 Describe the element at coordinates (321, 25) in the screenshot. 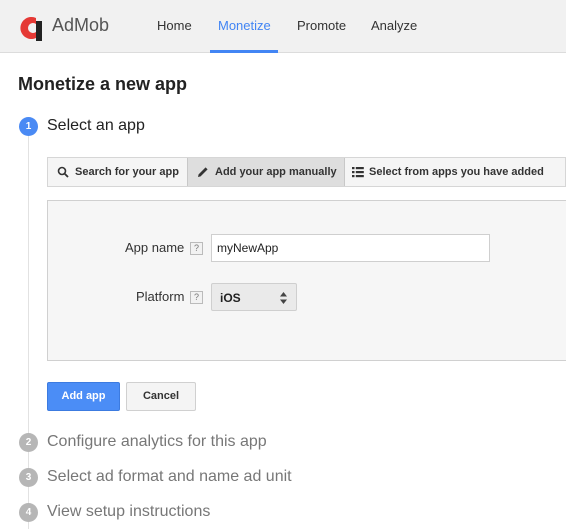

I see `nav-tab-promote: Promote` at that location.